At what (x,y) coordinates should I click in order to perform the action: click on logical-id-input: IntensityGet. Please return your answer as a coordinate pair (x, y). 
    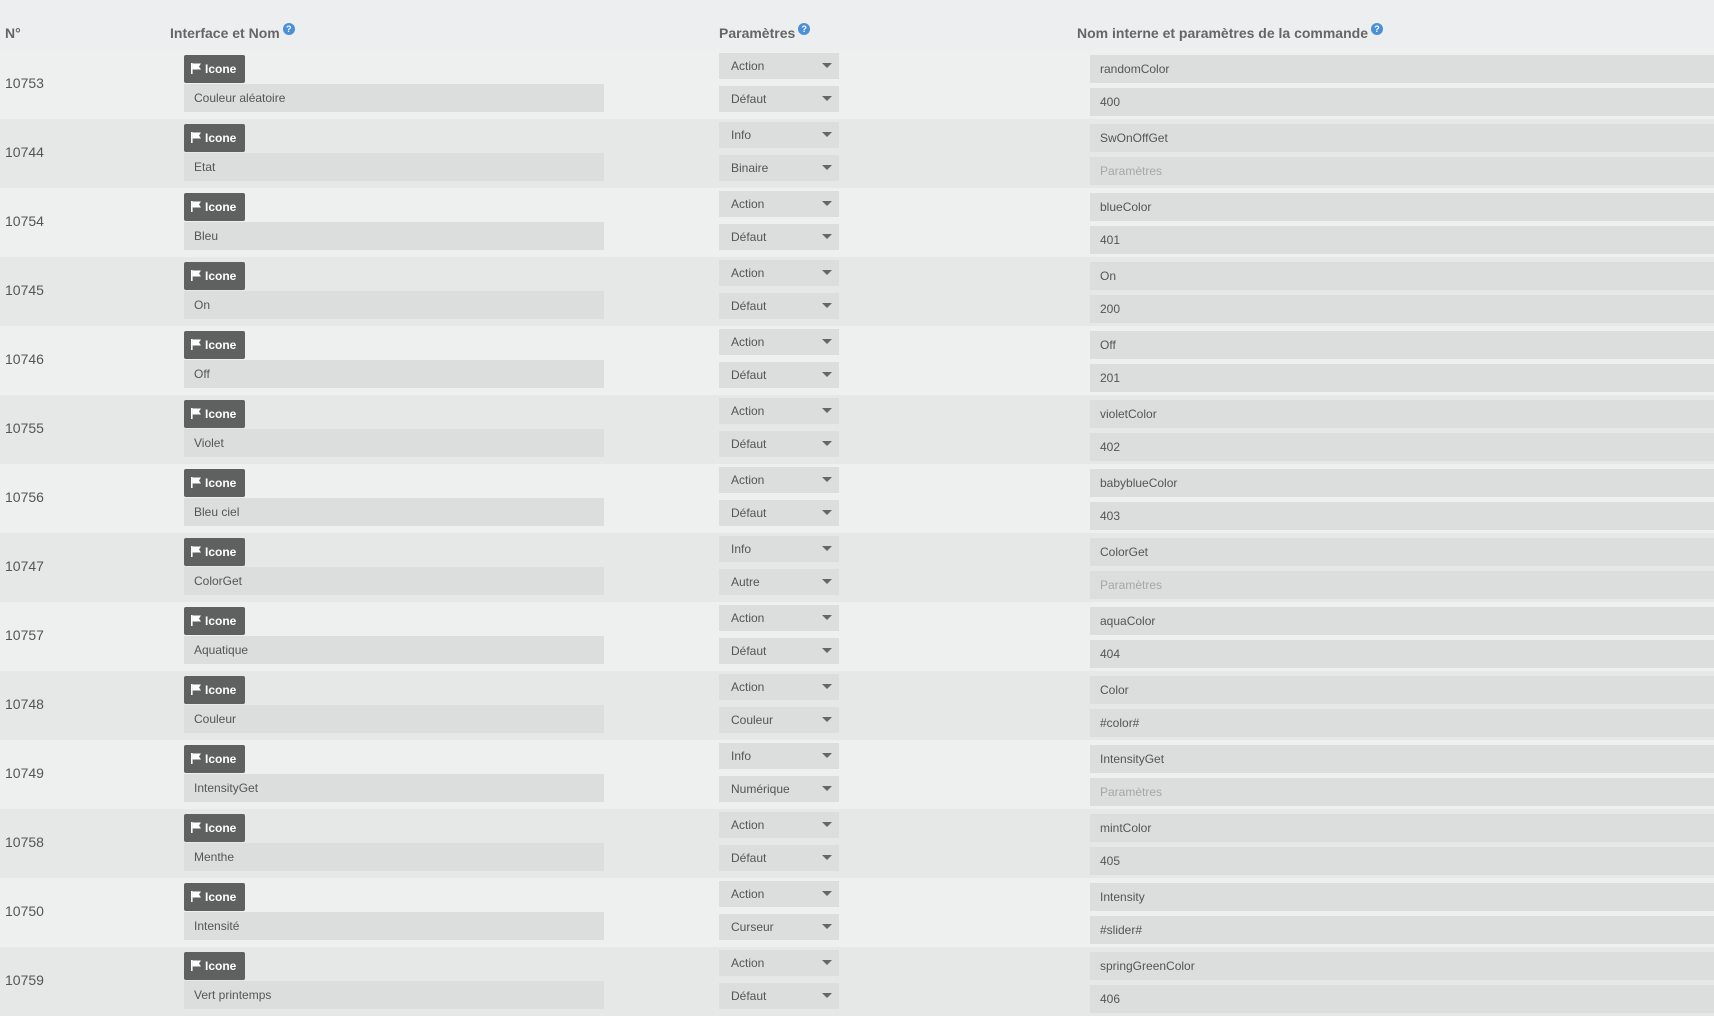
    Looking at the image, I should click on (1402, 759).